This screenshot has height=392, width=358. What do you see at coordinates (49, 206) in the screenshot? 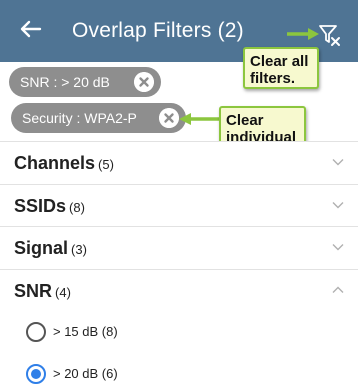
I see `section-title: SSIDs (8)` at bounding box center [49, 206].